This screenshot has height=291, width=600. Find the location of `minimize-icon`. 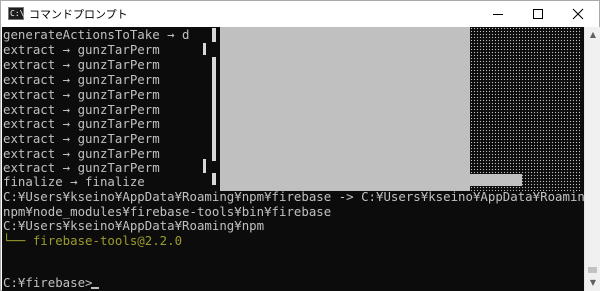

minimize-icon is located at coordinates (498, 14).